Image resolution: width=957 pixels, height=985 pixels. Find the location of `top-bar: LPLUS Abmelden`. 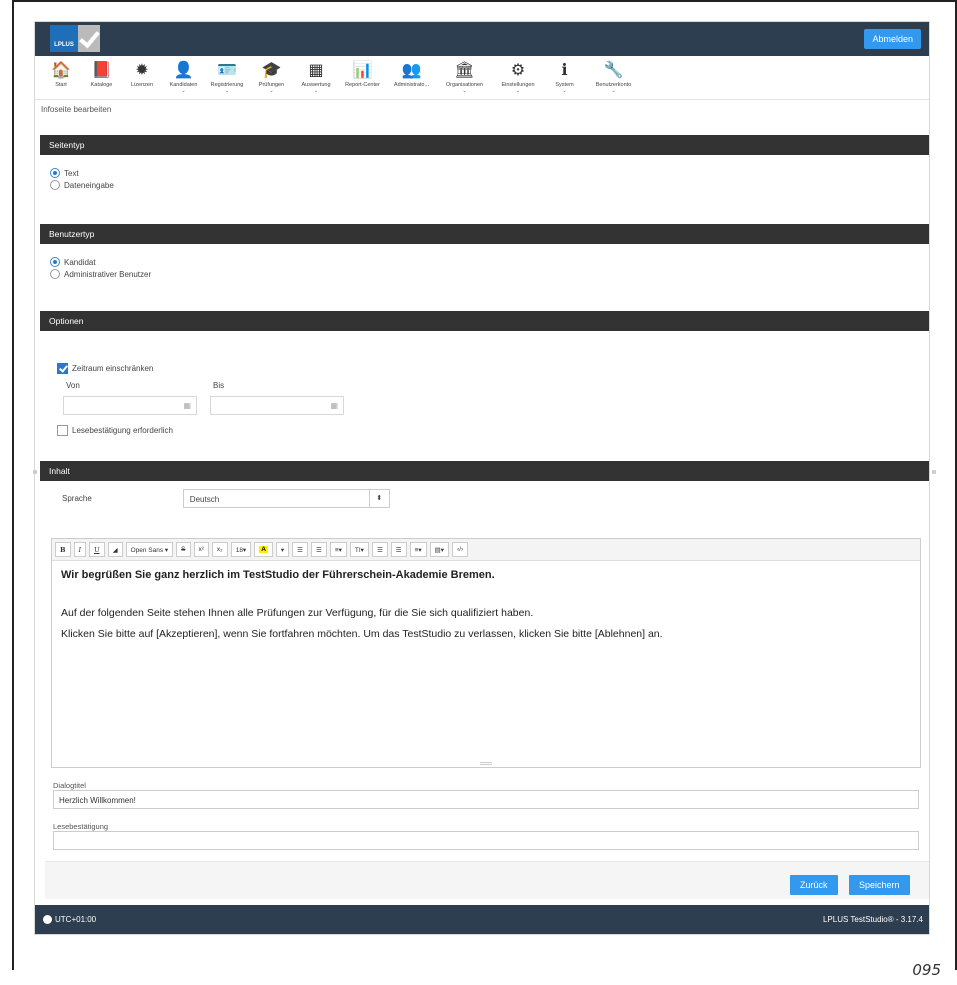

top-bar: LPLUS Abmelden is located at coordinates (482, 39).